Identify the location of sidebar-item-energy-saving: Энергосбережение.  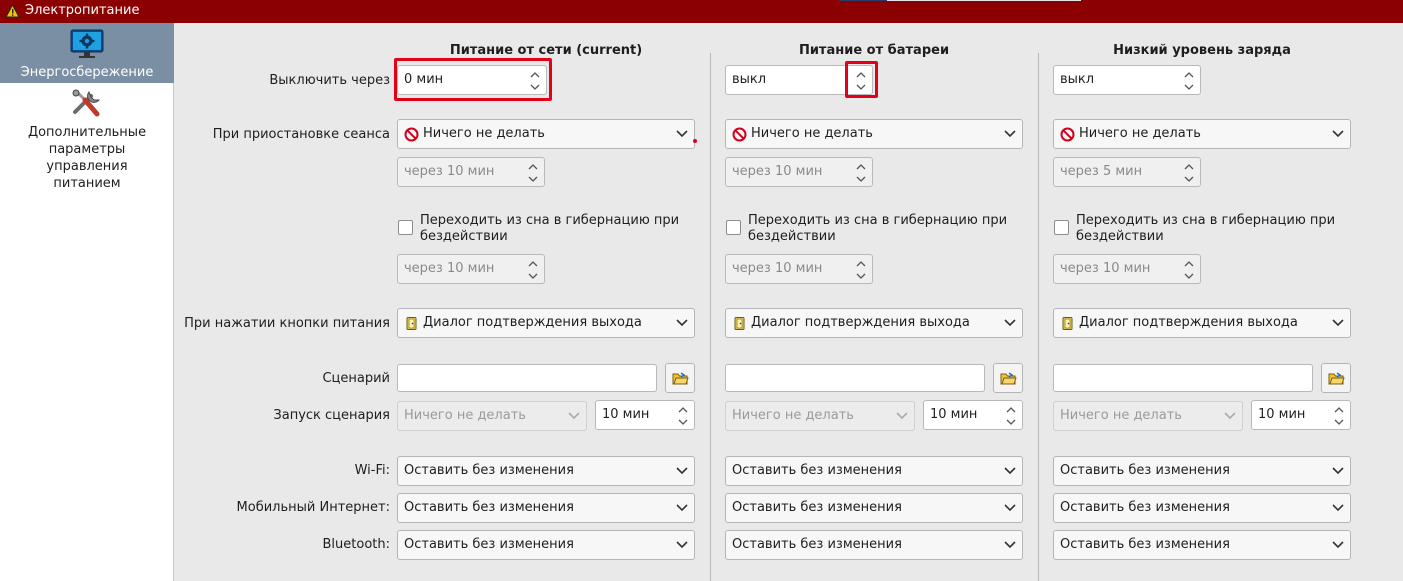
(87, 53).